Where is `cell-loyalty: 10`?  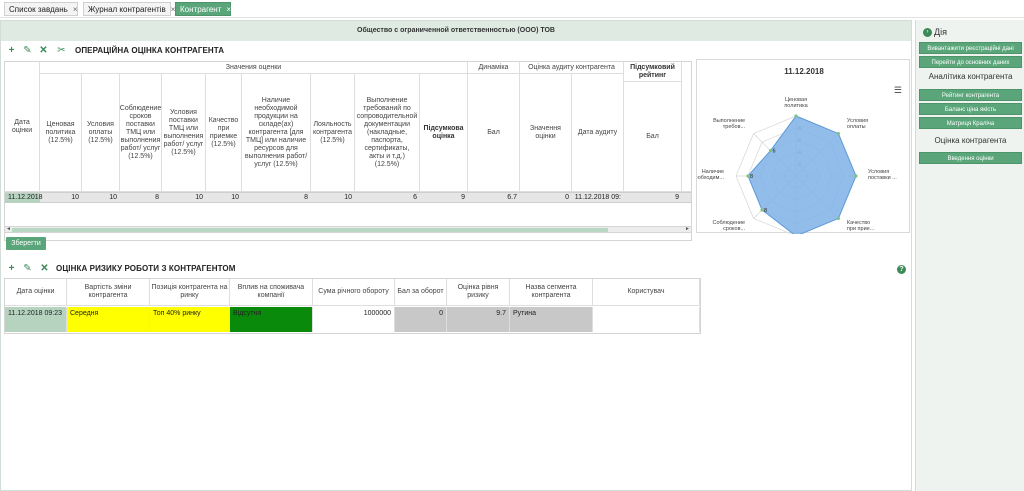 cell-loyalty: 10 is located at coordinates (348, 197).